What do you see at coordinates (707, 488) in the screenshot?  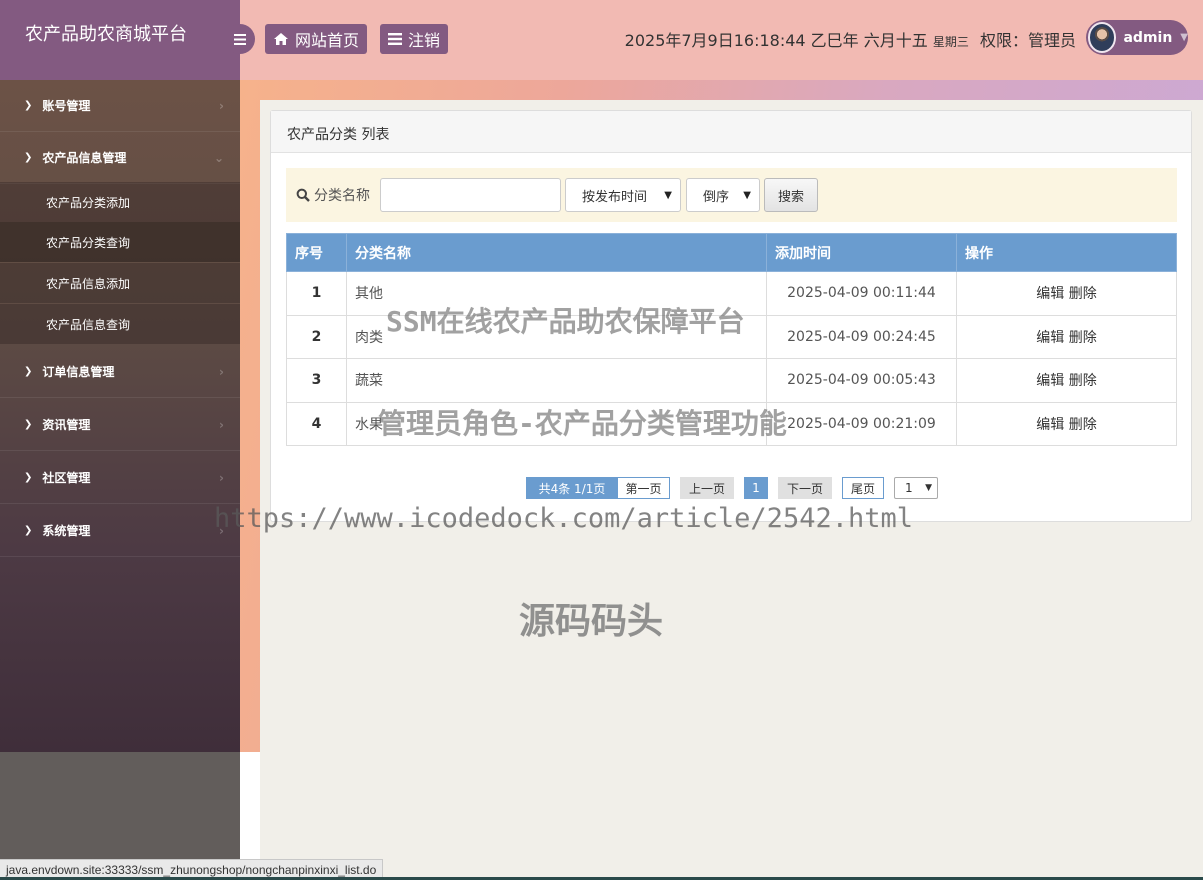 I see `prev-page-button: 上一页` at bounding box center [707, 488].